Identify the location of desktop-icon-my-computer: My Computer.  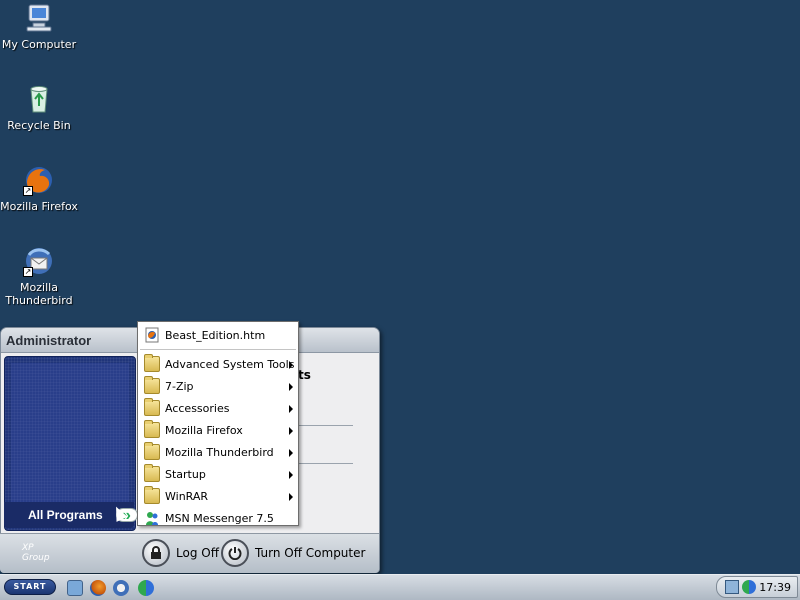
(39, 26).